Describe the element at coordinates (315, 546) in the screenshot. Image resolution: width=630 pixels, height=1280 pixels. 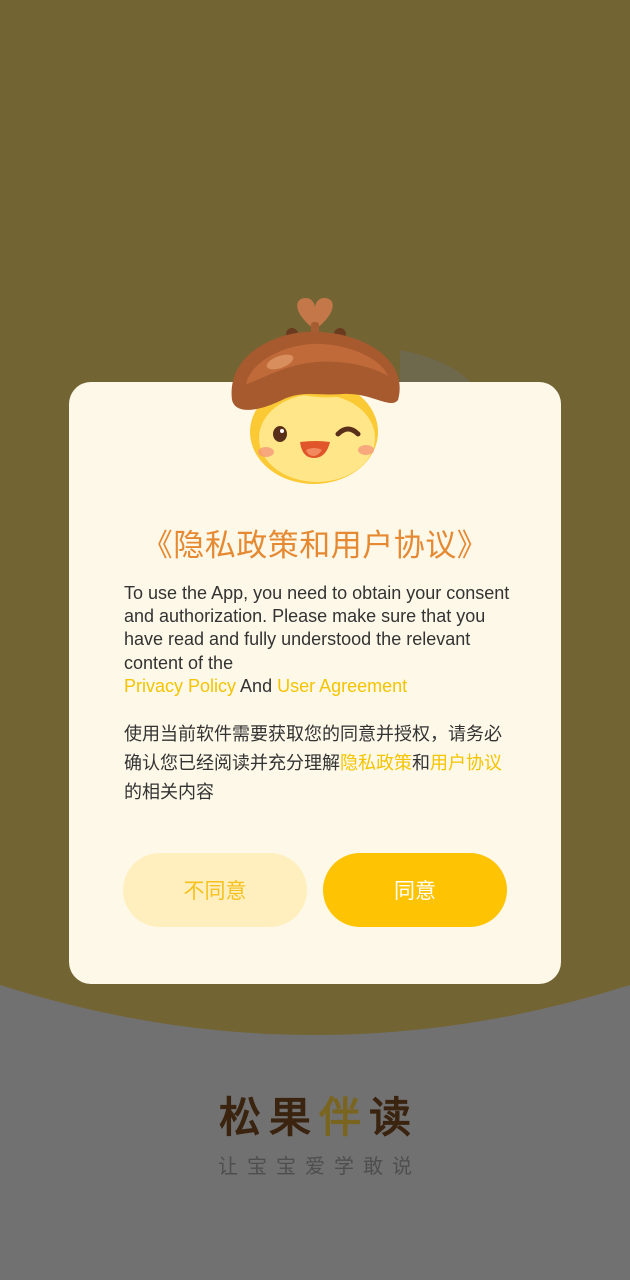
I see `dialog-title: 《隐私政策和用户协议》` at that location.